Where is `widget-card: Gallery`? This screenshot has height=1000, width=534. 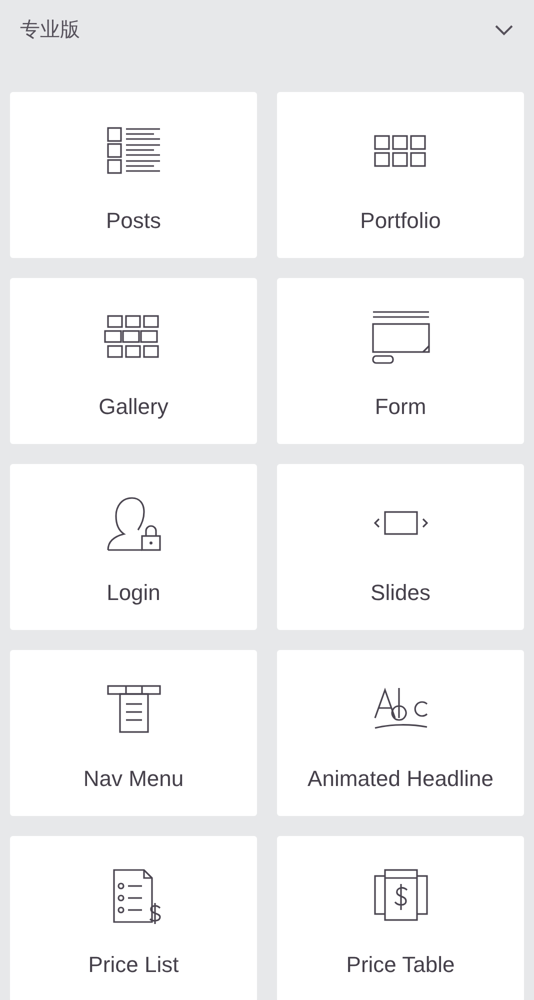
widget-card: Gallery is located at coordinates (133, 361).